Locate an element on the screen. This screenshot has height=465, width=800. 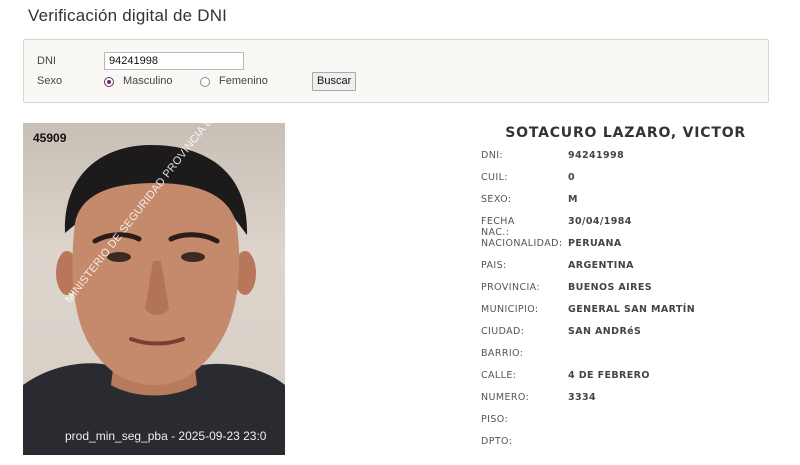
buscar-button: Buscar is located at coordinates (334, 81).